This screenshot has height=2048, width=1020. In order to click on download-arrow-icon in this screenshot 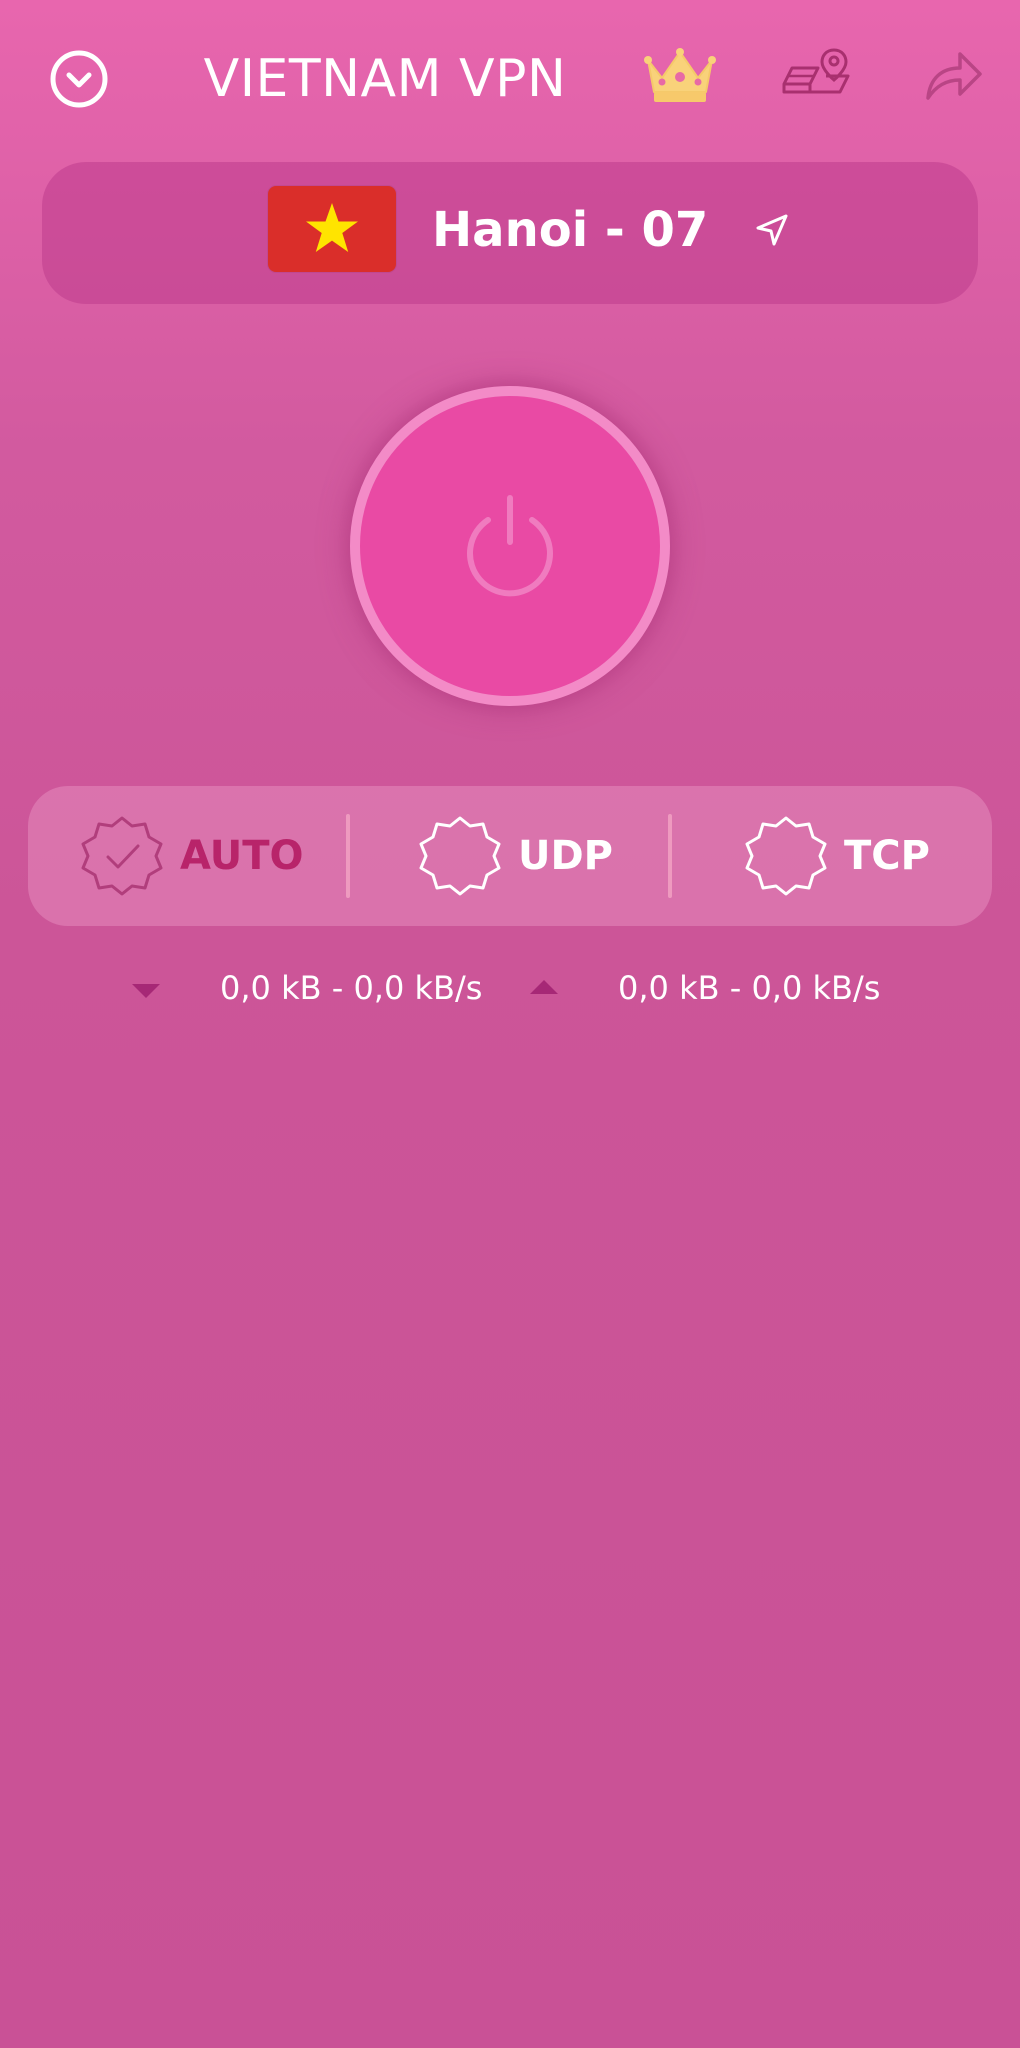, I will do `click(146, 991)`.